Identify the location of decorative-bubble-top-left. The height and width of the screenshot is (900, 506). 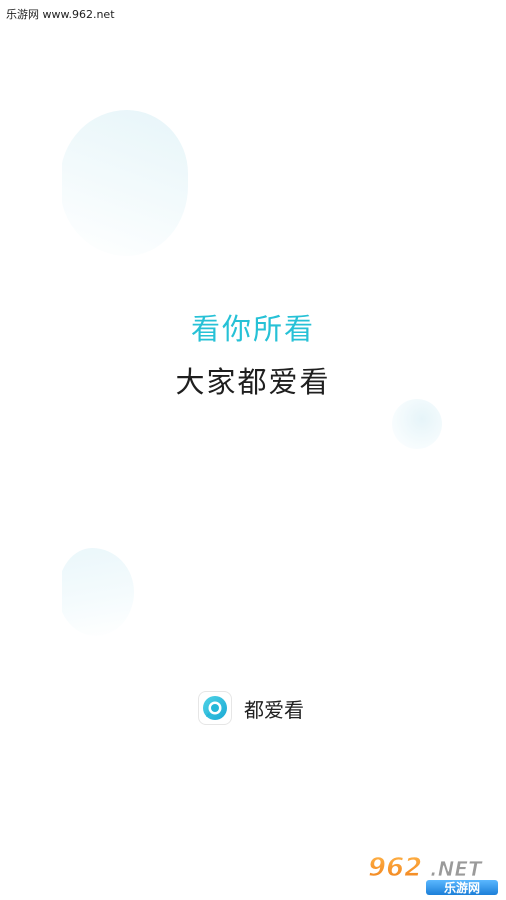
(124, 183).